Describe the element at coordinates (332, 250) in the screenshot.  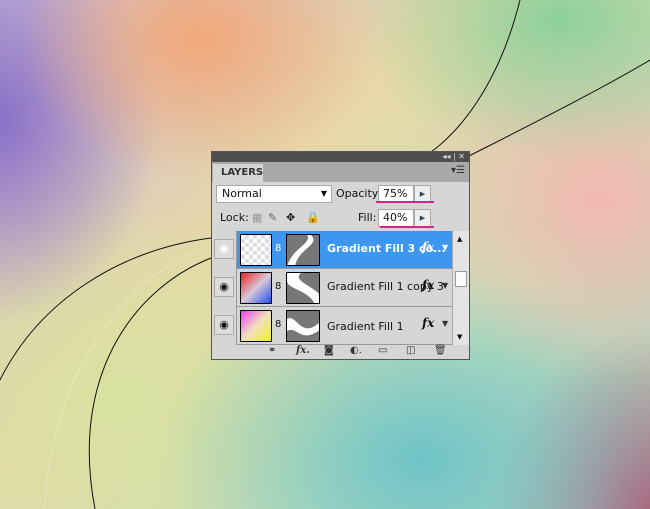
I see `layer-row: ◉ 8 Gradient Fill 3 co... fx ▼` at that location.